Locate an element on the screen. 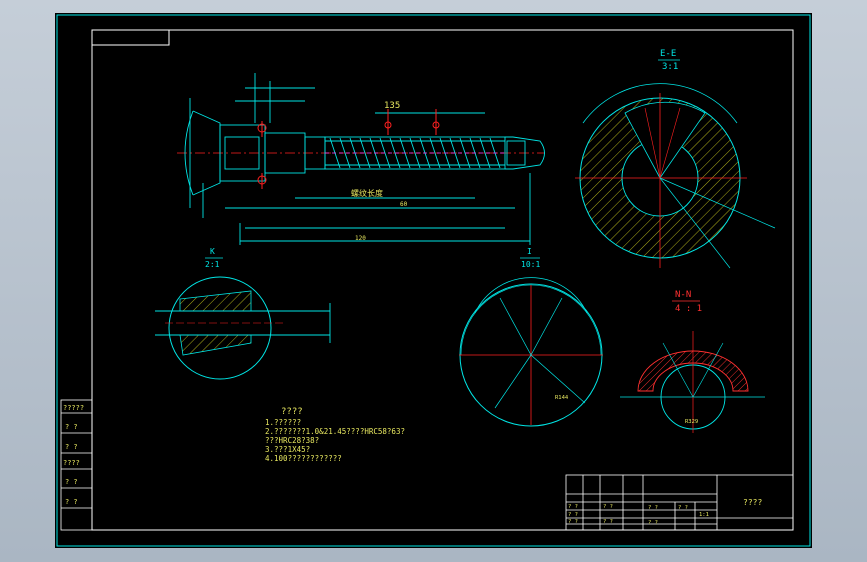 This screenshot has height=562, width=867. code-box is located at coordinates (130, 37).